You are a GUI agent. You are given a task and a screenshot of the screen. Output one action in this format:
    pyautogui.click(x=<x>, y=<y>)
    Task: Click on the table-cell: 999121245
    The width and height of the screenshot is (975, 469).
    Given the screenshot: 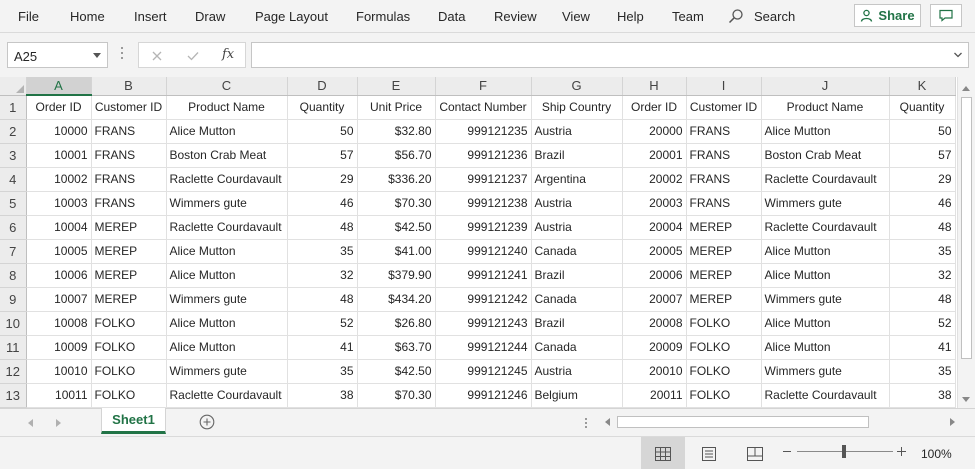 What is the action you would take?
    pyautogui.click(x=483, y=371)
    